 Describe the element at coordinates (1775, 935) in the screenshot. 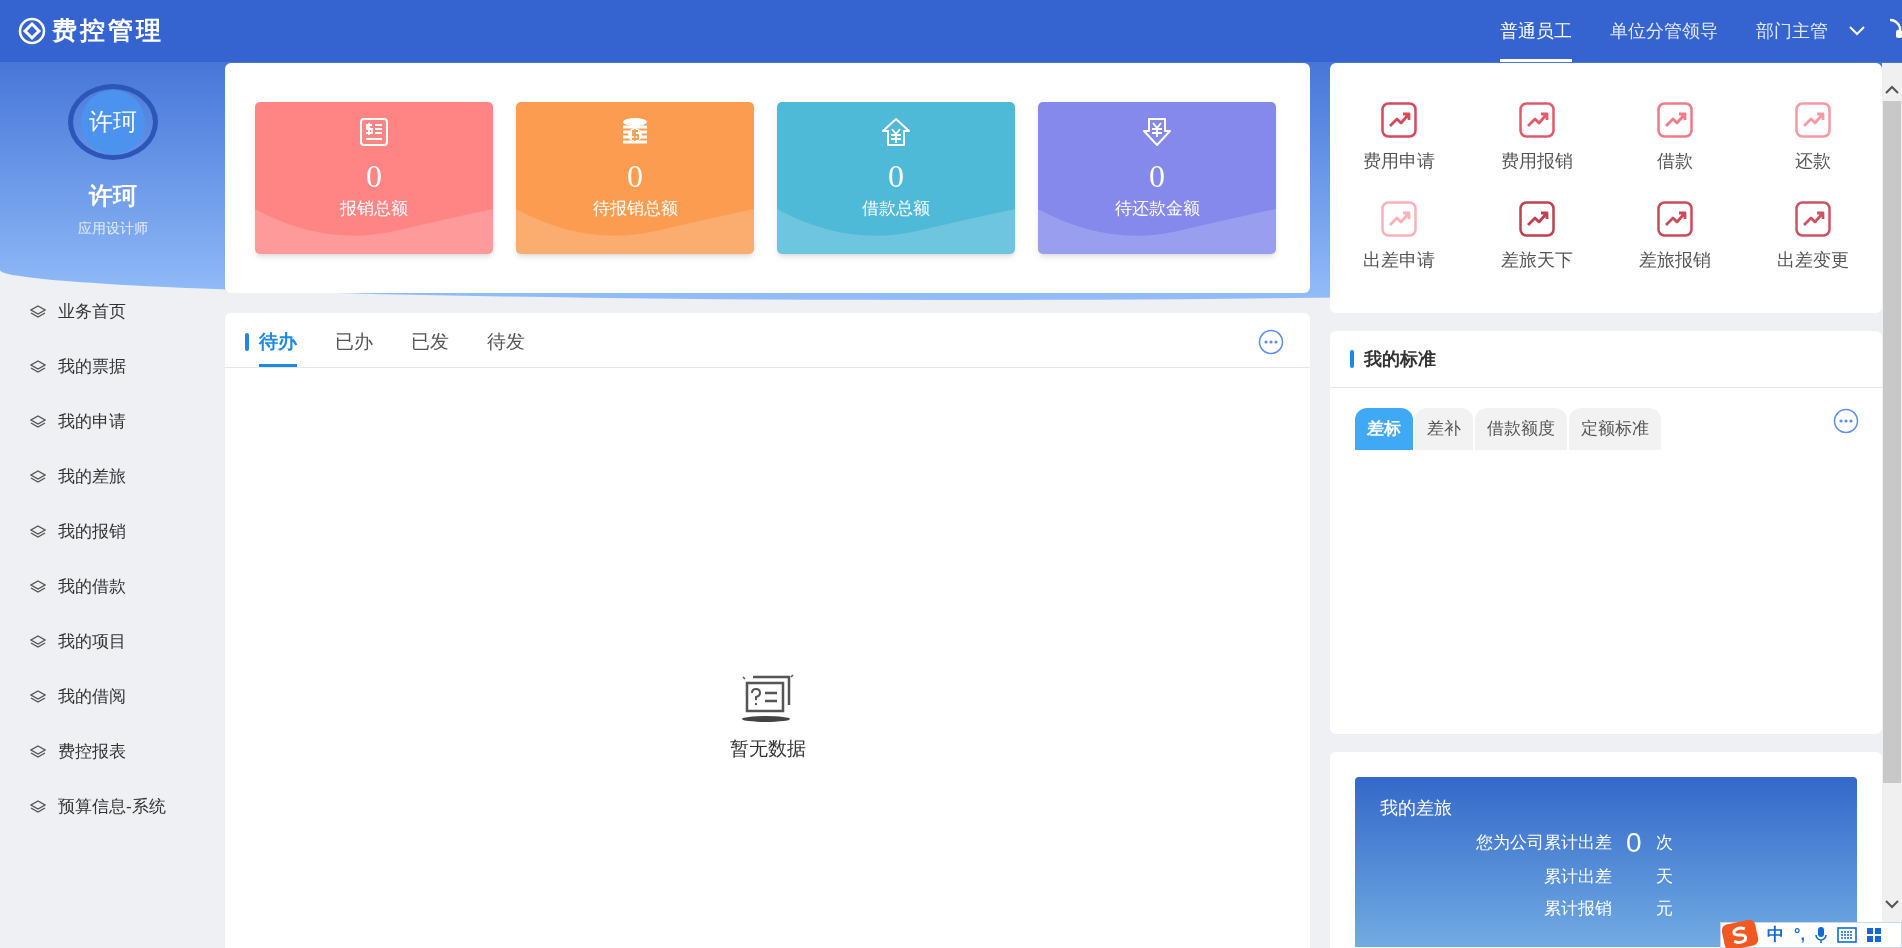

I see `ime-mode-toggle: 中` at that location.